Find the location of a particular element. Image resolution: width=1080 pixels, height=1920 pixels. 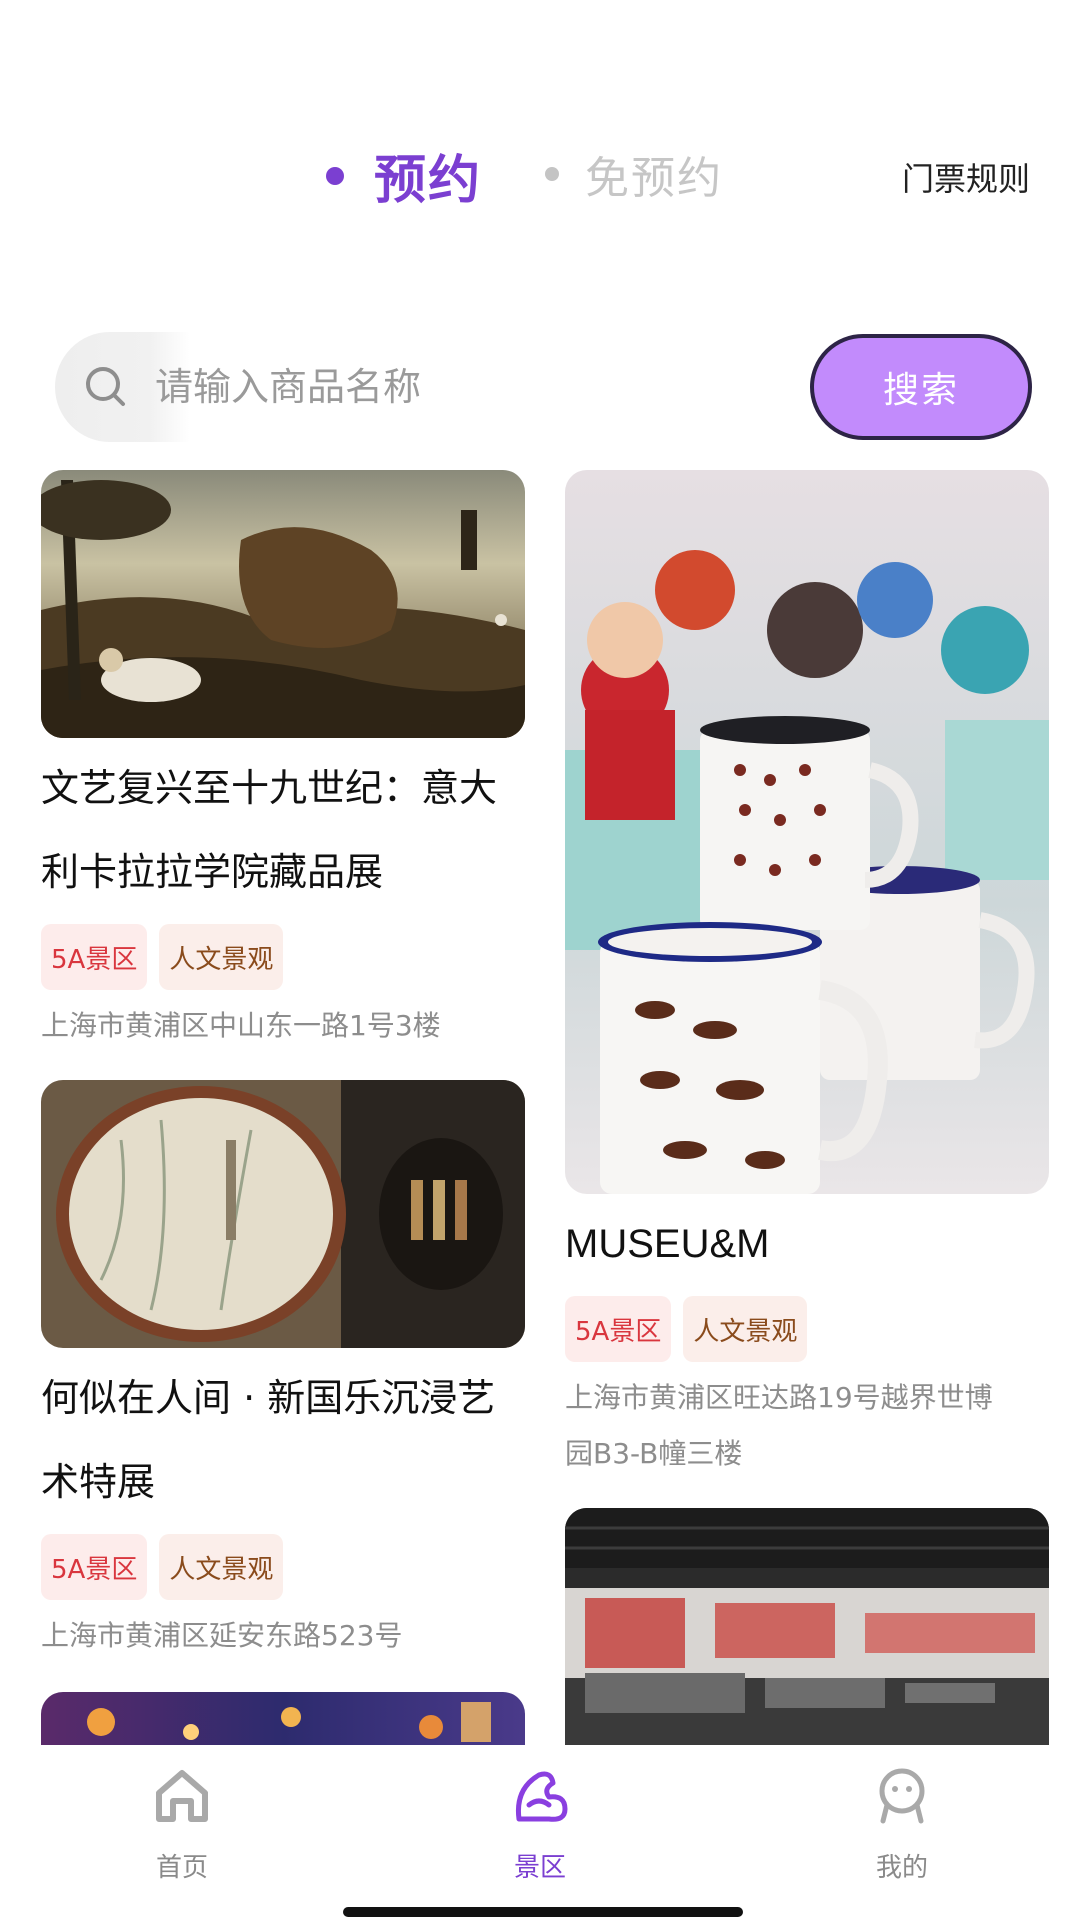

tab-reserve-label: 预约 is located at coordinates (428, 181).